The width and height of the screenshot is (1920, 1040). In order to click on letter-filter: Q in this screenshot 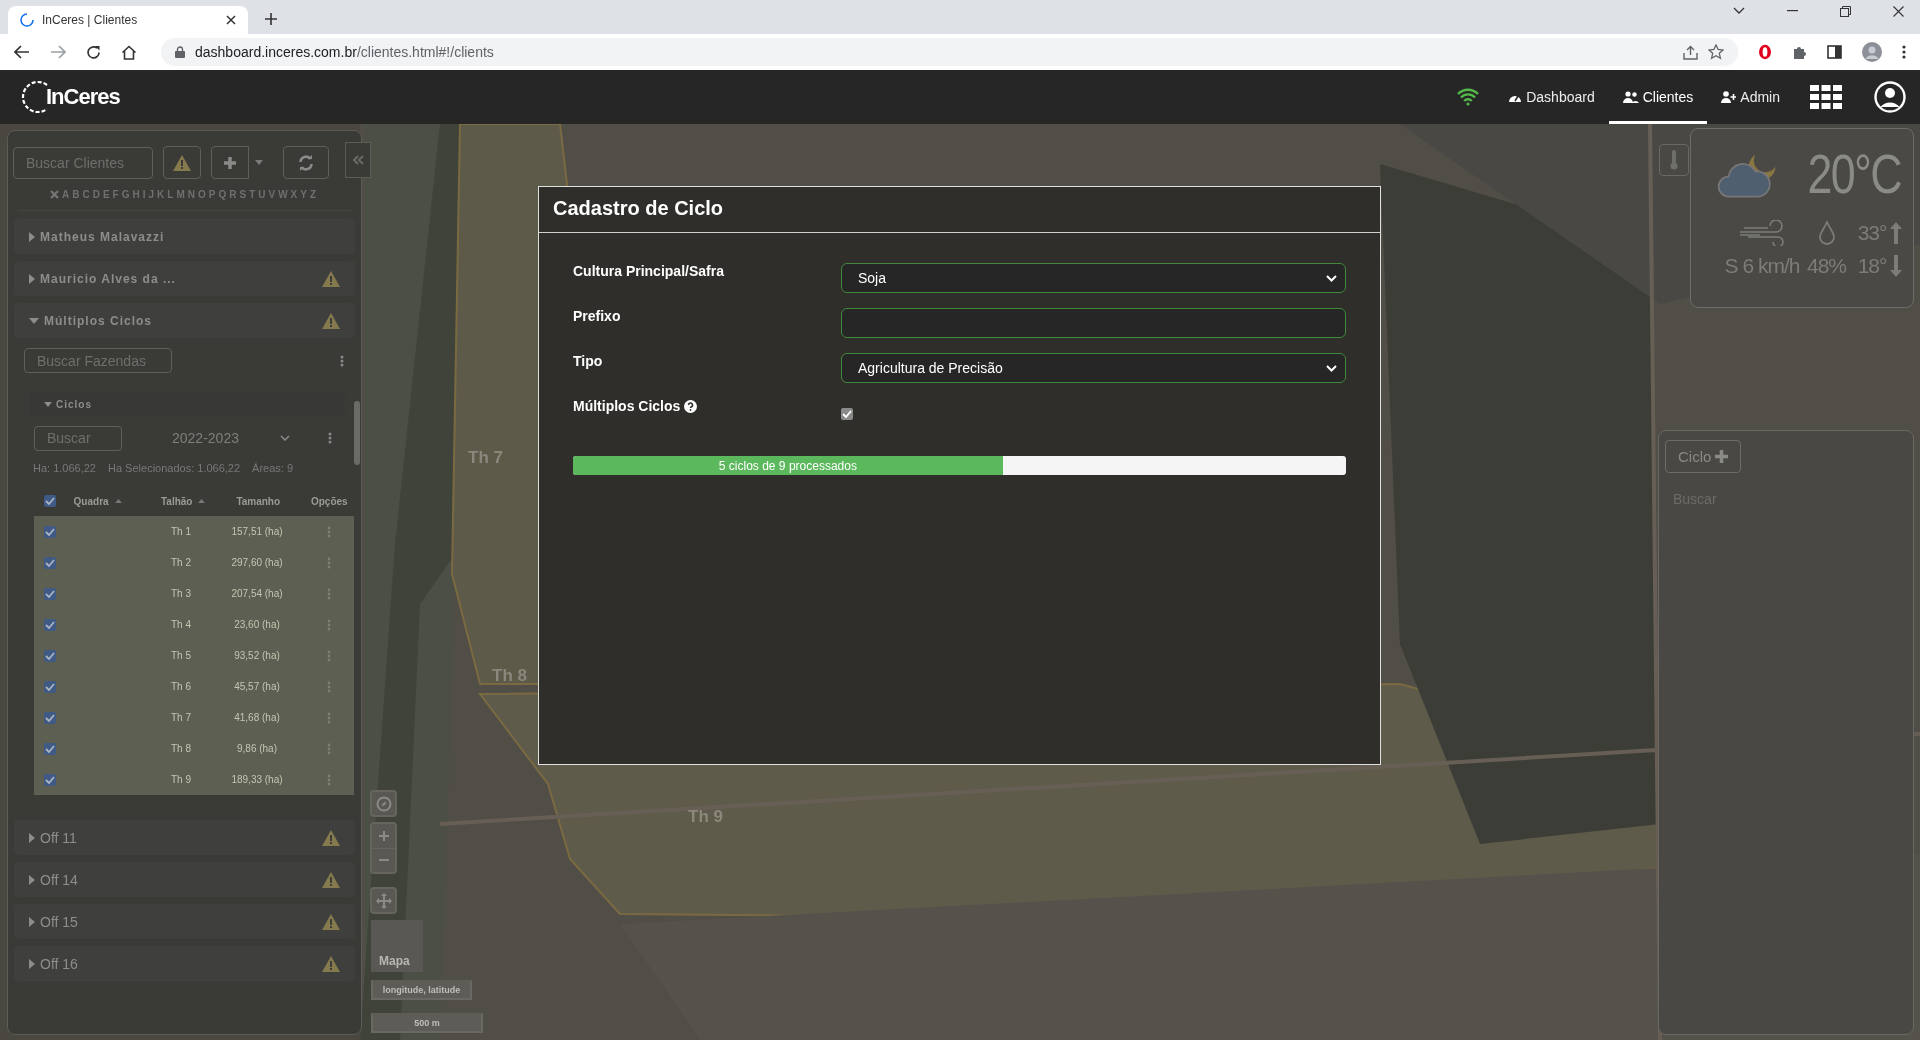, I will do `click(222, 194)`.